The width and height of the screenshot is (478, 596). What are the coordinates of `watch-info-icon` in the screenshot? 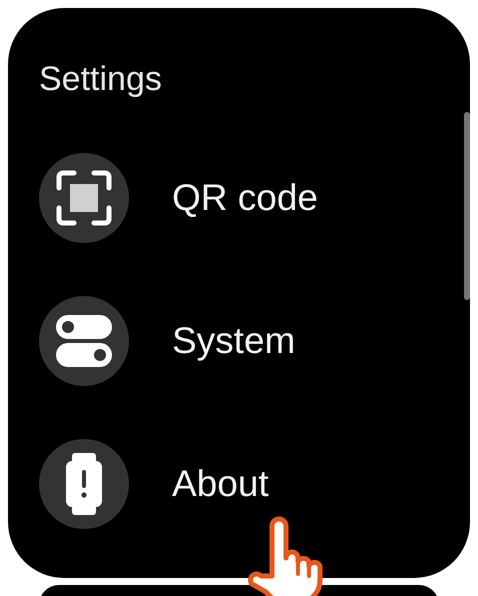 It's located at (84, 483).